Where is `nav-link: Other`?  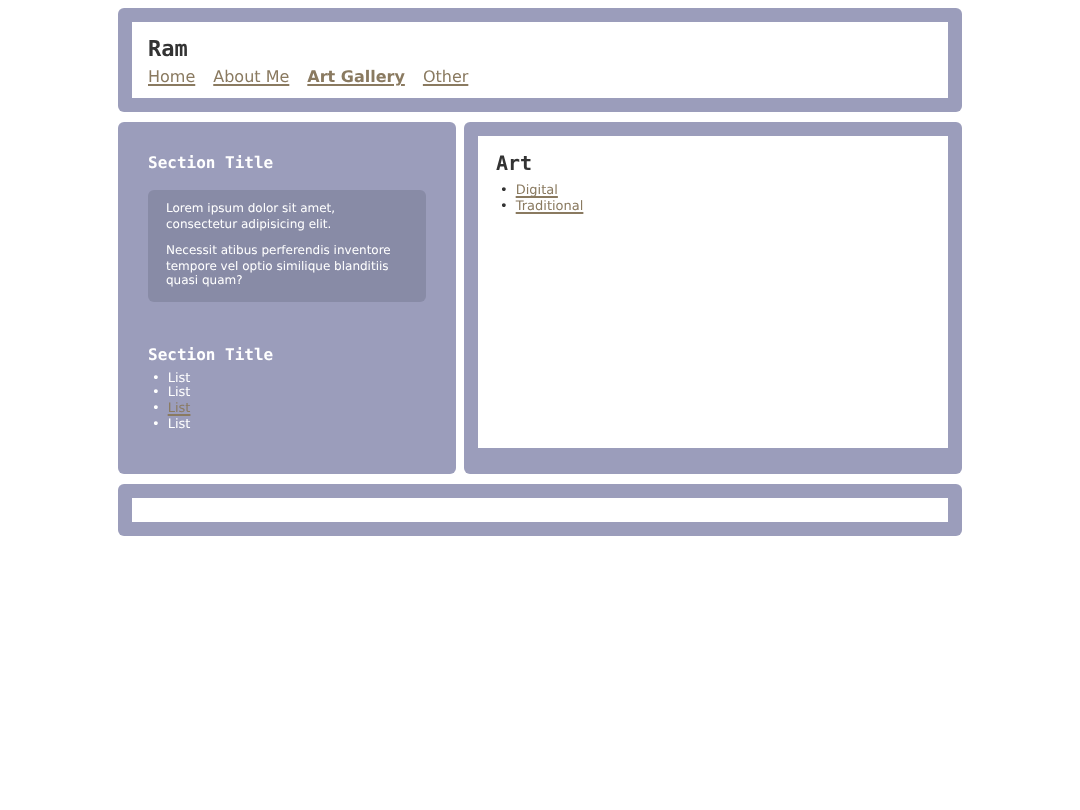 nav-link: Other is located at coordinates (445, 77).